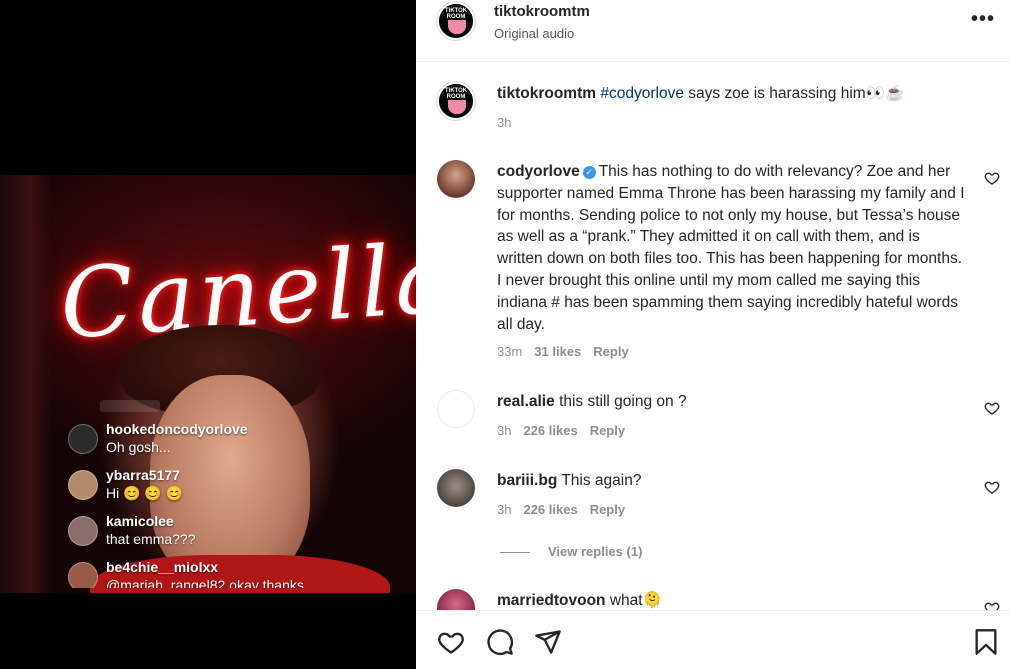  Describe the element at coordinates (527, 480) in the screenshot. I see `comment-username: bariii.bg` at that location.